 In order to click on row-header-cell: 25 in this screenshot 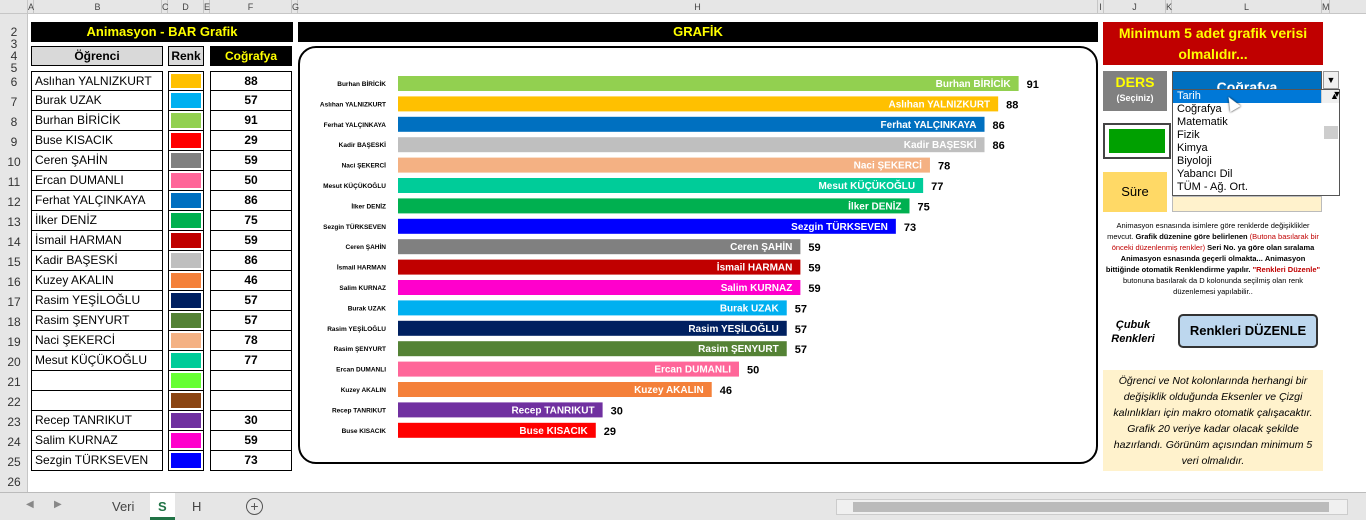, I will do `click(14, 462)`.